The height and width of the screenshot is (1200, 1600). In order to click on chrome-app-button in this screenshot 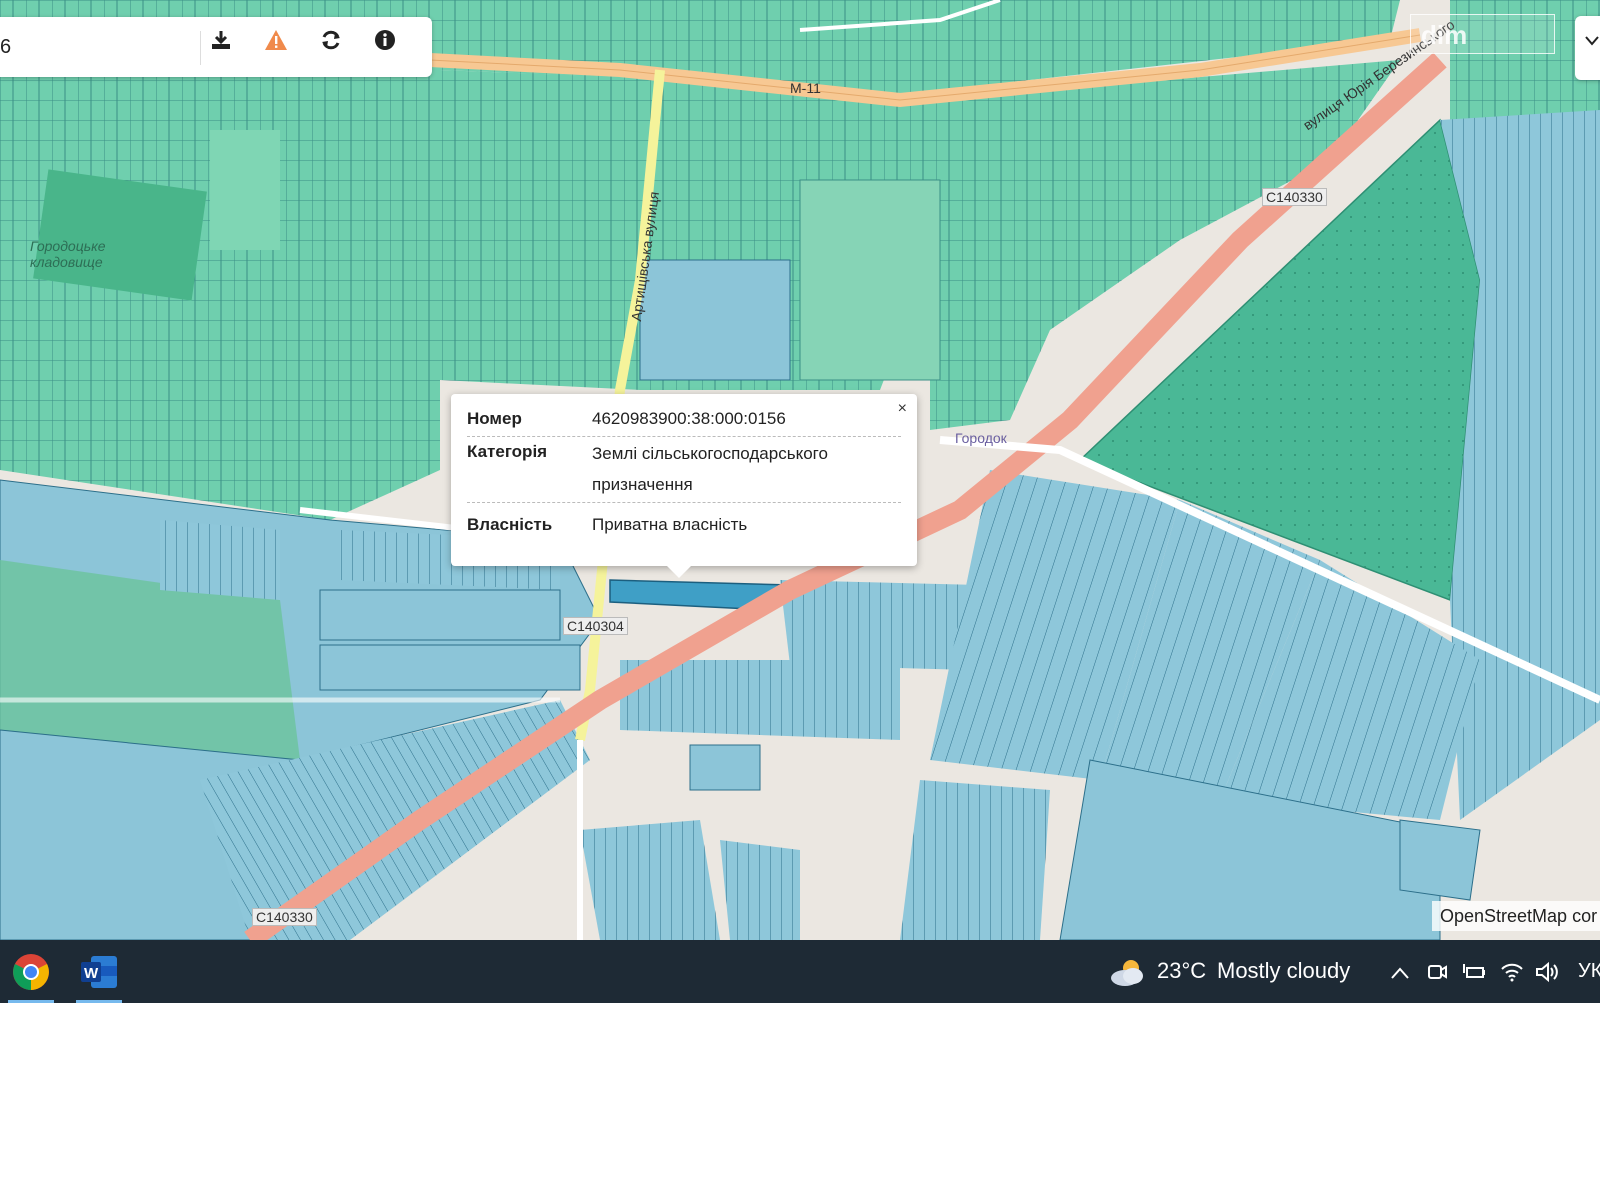, I will do `click(31, 971)`.